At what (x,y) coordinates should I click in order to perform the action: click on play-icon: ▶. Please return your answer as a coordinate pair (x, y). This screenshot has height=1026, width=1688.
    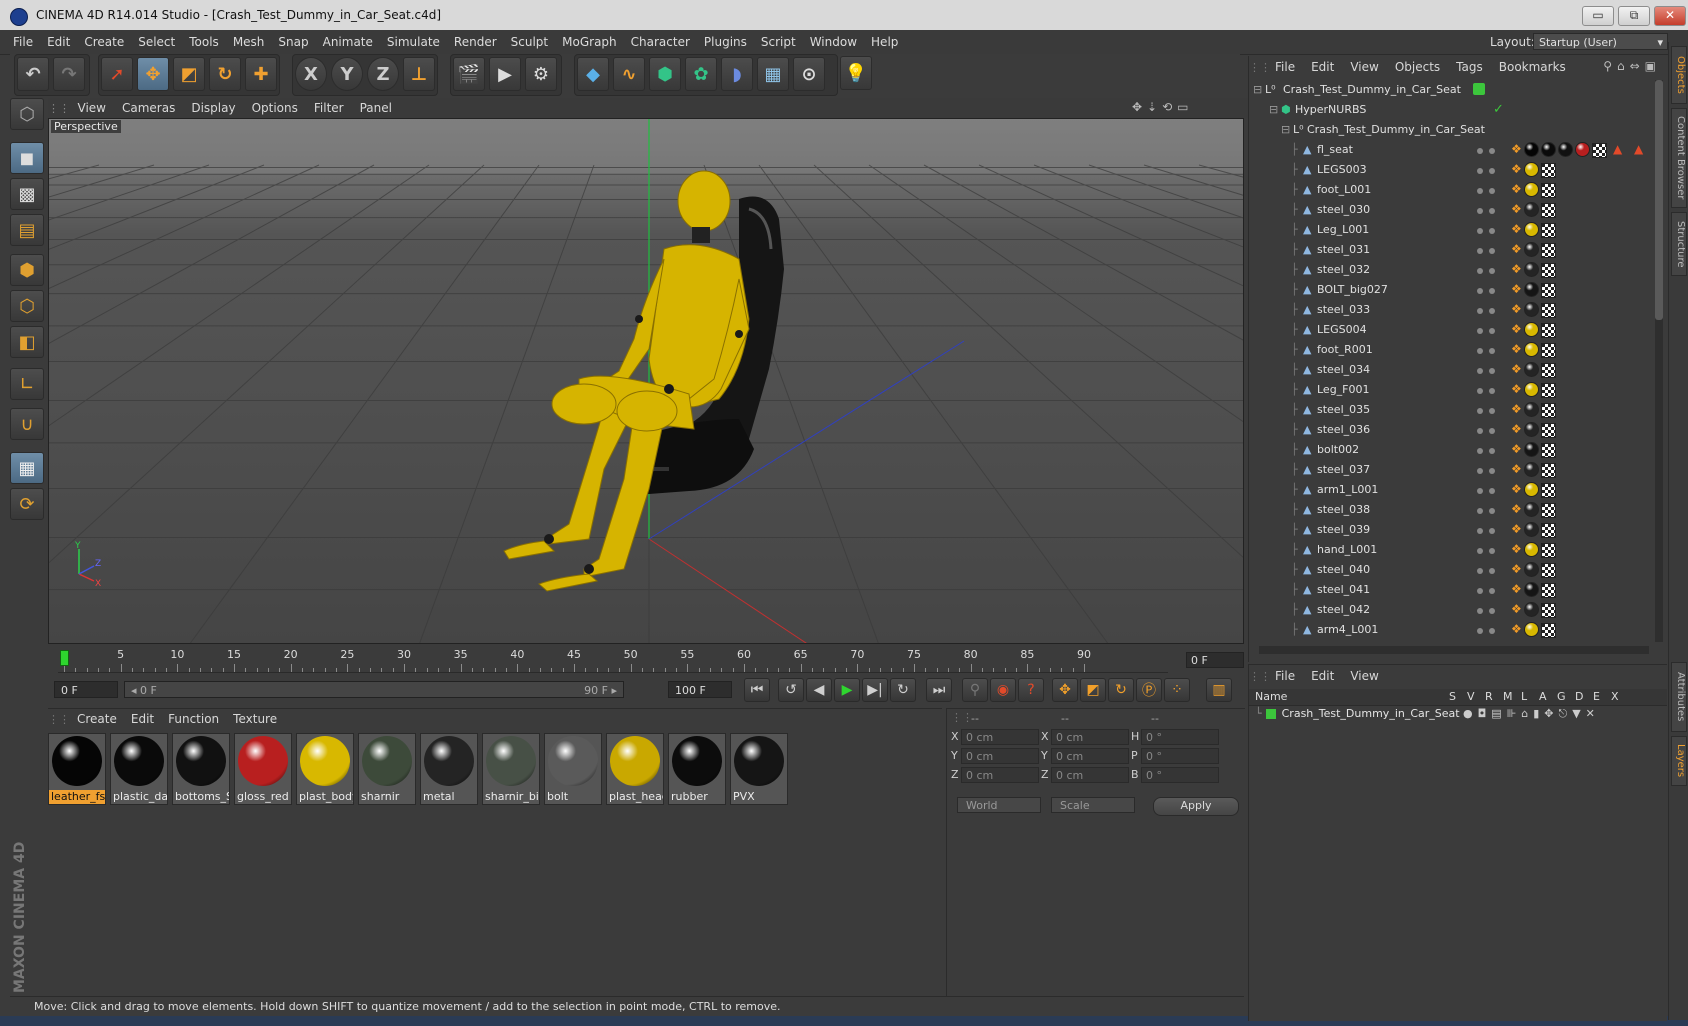
    Looking at the image, I should click on (847, 690).